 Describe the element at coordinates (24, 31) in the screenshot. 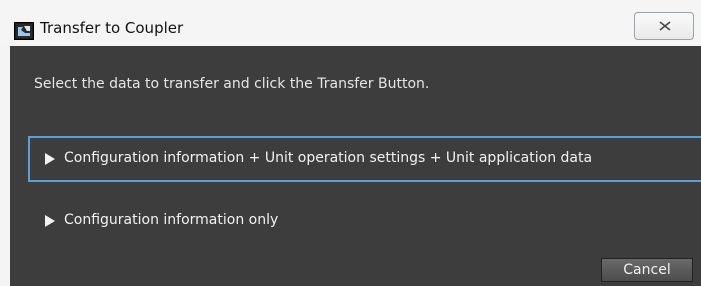

I see `app-window-icon` at that location.